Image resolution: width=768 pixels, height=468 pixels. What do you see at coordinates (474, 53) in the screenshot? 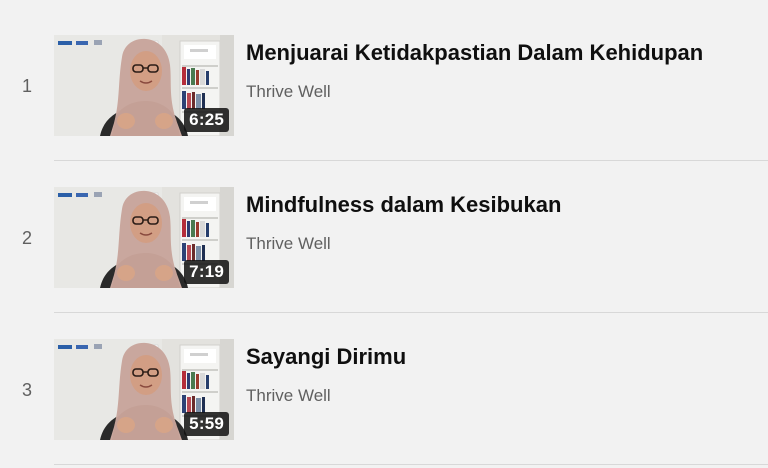
I see `video-title: Menjuarai Ketidakpastian Dalam Kehidupan` at bounding box center [474, 53].